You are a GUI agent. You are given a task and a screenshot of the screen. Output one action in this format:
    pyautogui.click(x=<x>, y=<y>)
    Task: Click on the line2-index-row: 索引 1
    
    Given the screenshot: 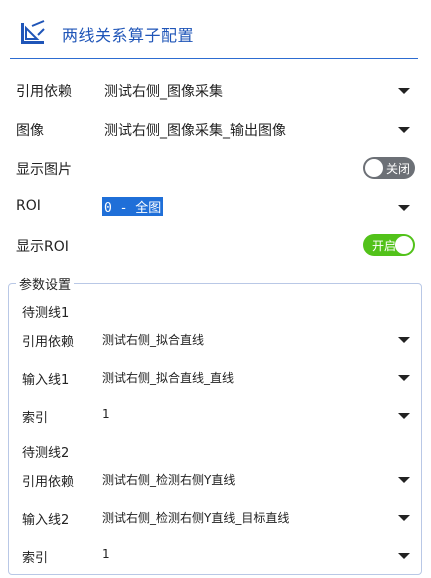 What is the action you would take?
    pyautogui.click(x=215, y=555)
    